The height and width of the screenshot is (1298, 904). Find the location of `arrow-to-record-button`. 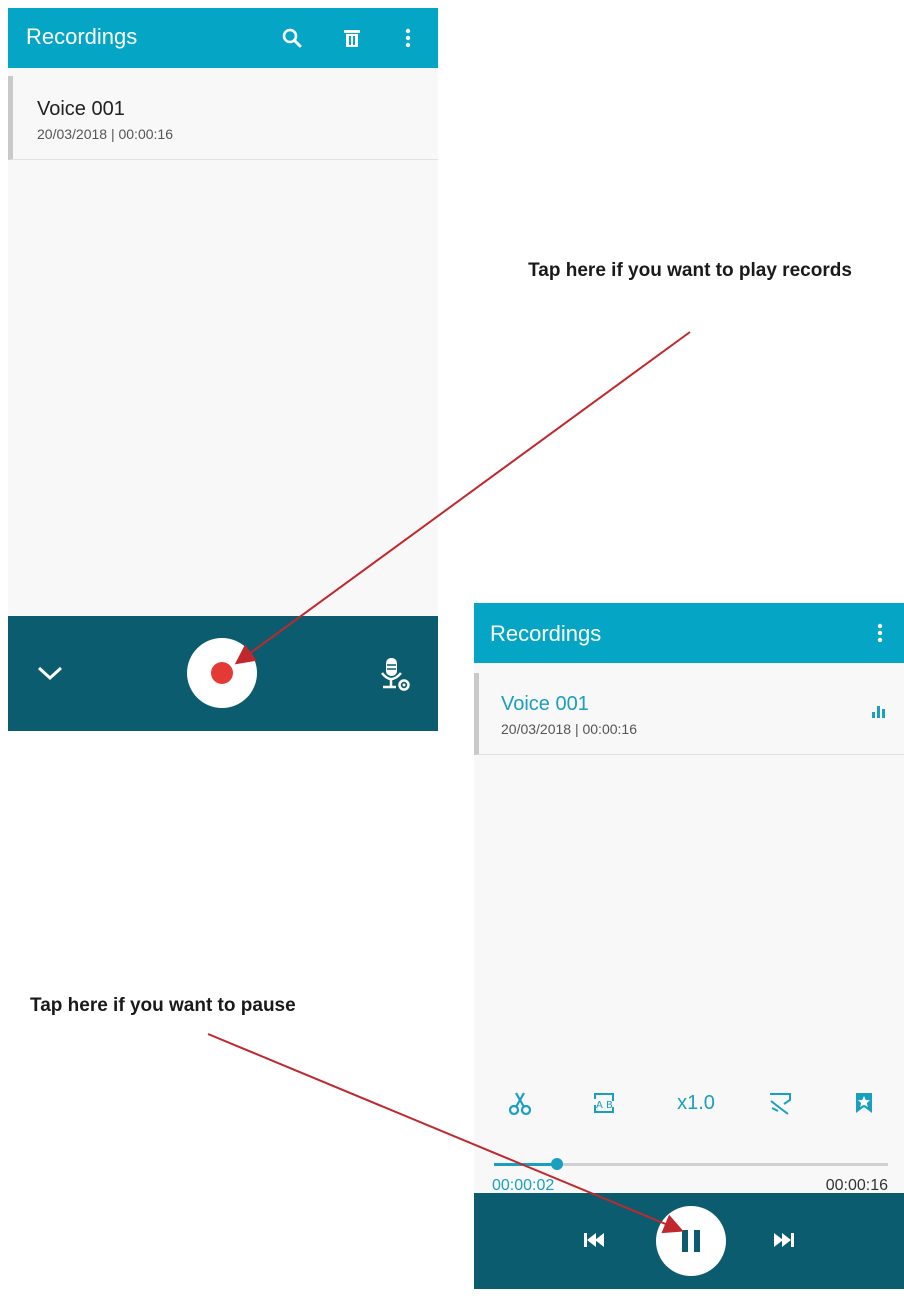

arrow-to-record-button is located at coordinates (462, 498).